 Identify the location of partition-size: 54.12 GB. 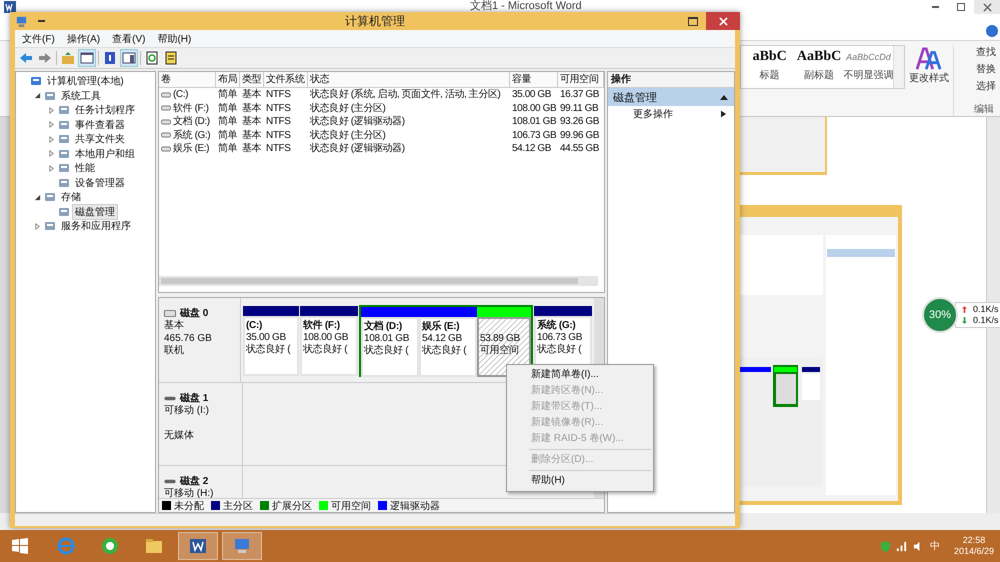
(442, 338).